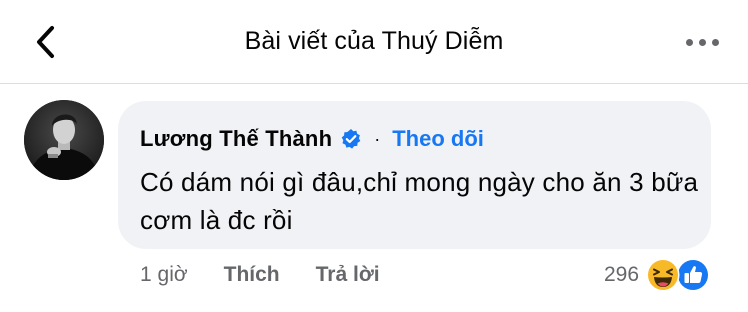  I want to click on reaction-count: 296, so click(622, 274).